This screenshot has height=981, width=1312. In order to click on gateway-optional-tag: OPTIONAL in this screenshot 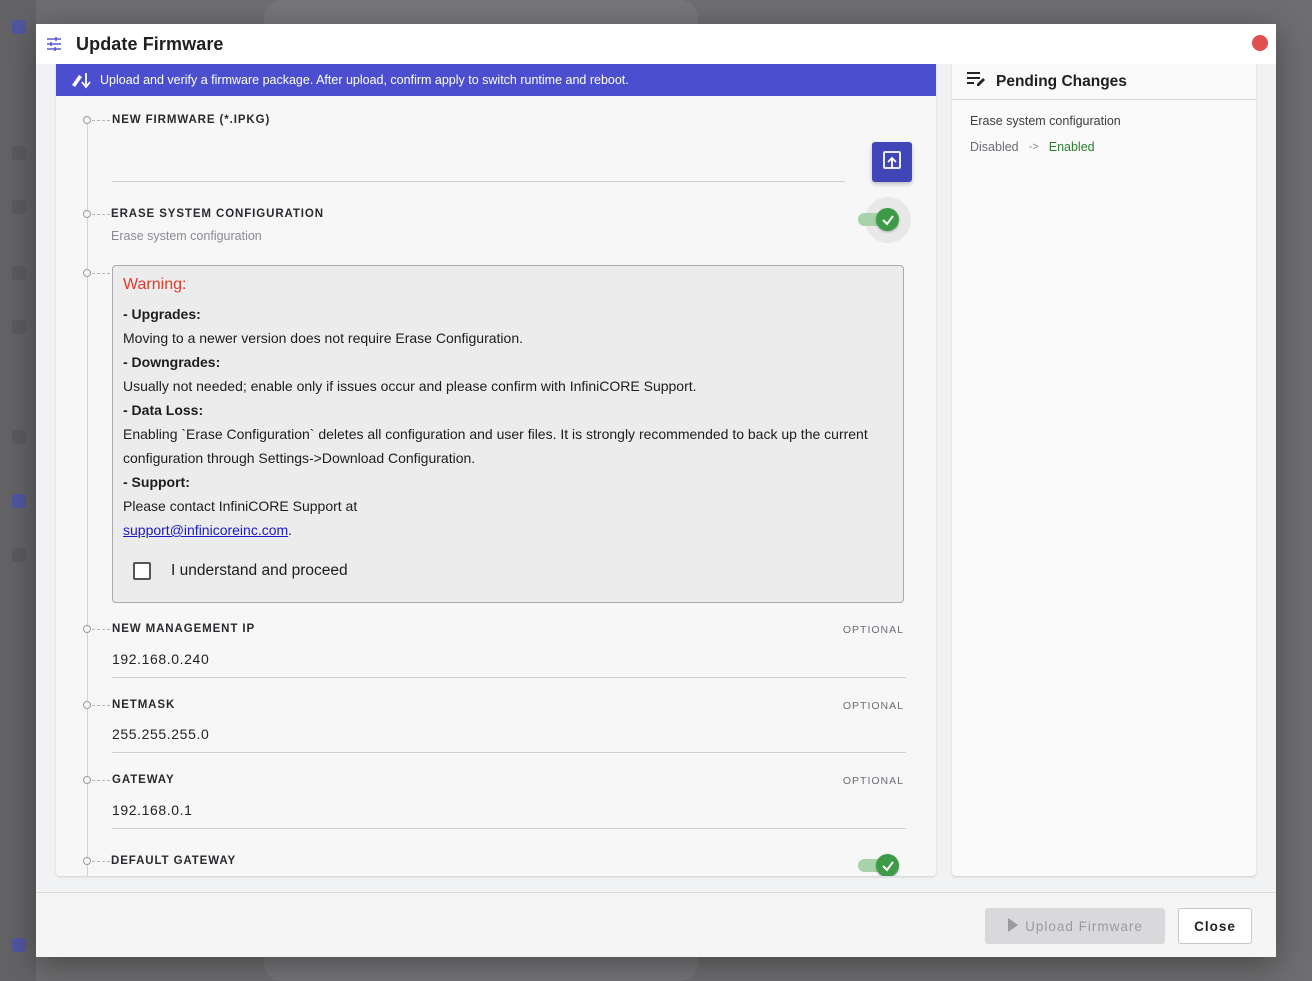, I will do `click(873, 781)`.